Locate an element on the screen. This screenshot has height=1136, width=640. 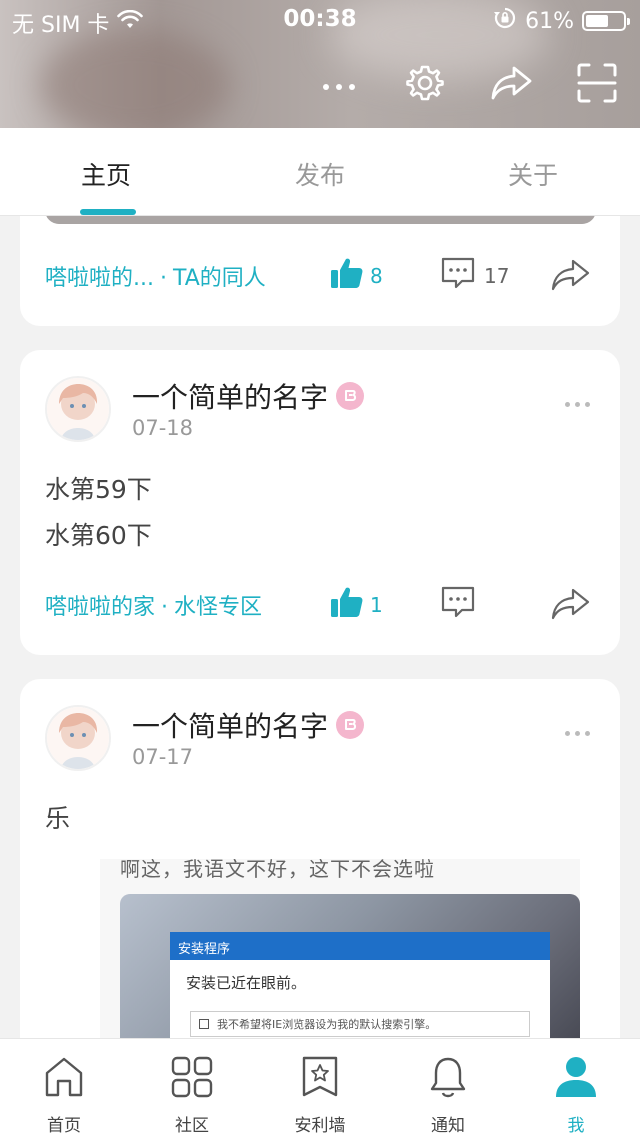
rotation-lock-icon is located at coordinates (505, 21).